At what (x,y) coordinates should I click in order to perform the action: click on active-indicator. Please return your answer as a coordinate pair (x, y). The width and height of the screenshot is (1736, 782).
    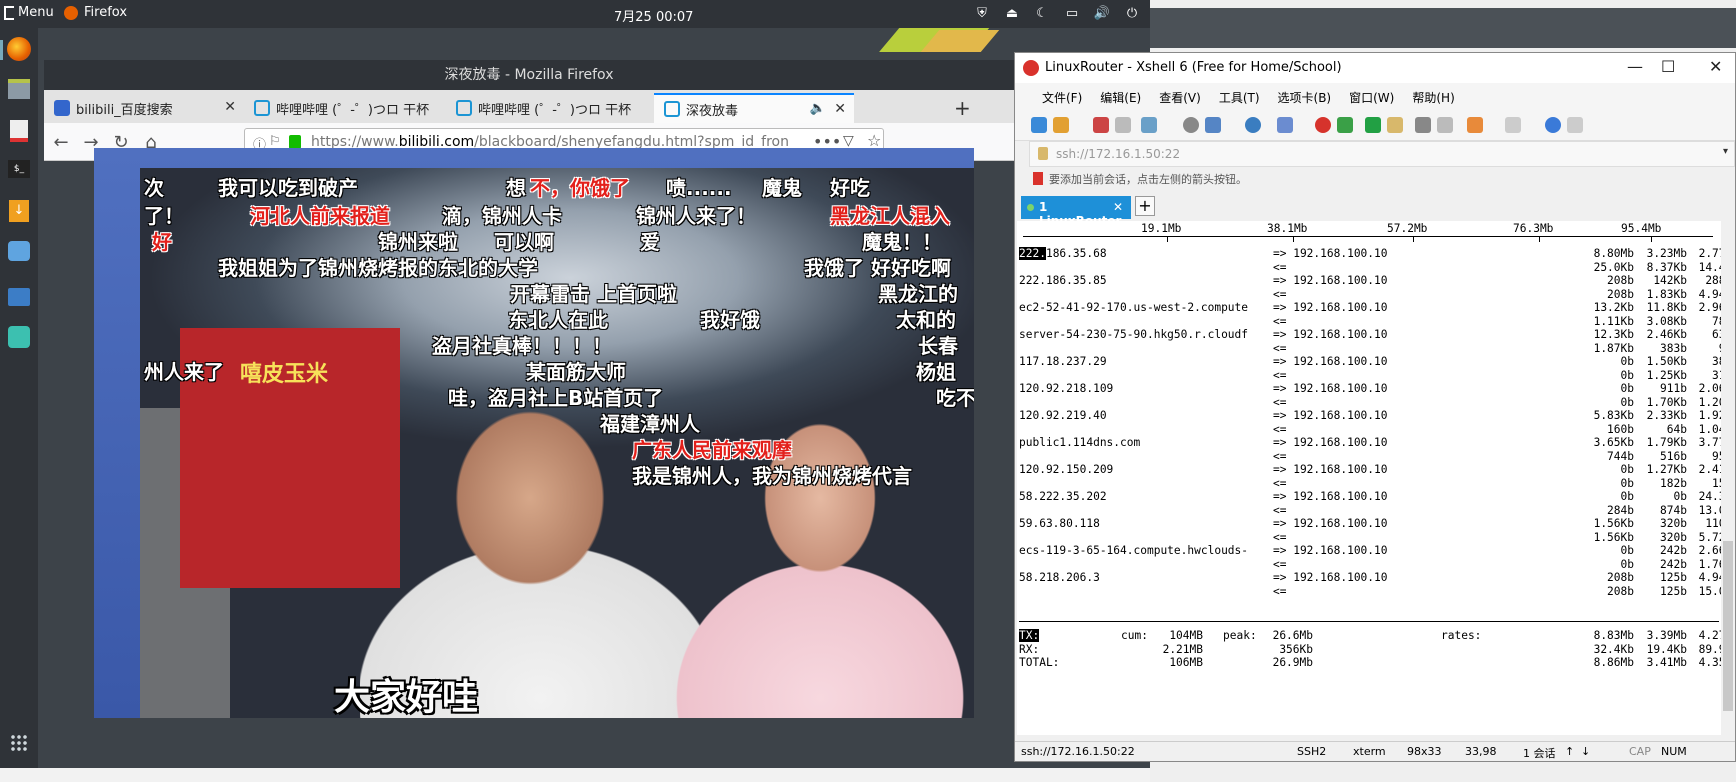
    Looking at the image, I should click on (1, 50).